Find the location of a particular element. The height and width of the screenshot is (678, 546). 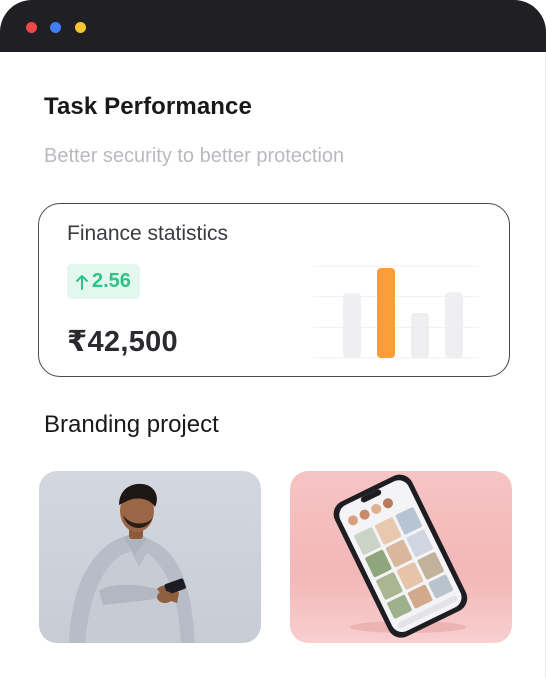

maximize-window-button is located at coordinates (80, 27).